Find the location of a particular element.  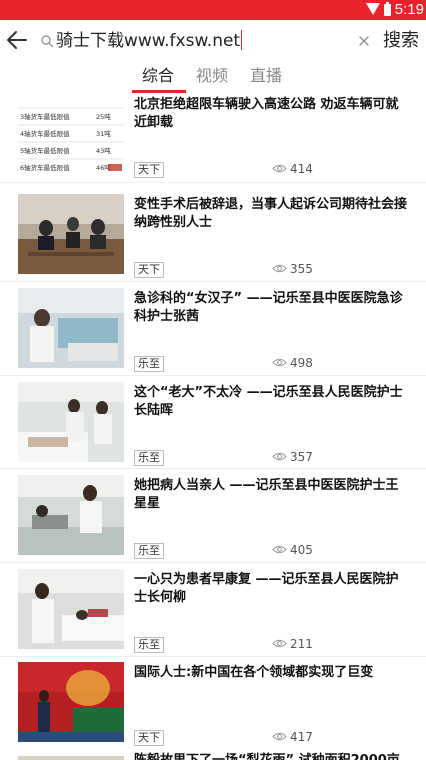

view-count: 417 is located at coordinates (307, 737).